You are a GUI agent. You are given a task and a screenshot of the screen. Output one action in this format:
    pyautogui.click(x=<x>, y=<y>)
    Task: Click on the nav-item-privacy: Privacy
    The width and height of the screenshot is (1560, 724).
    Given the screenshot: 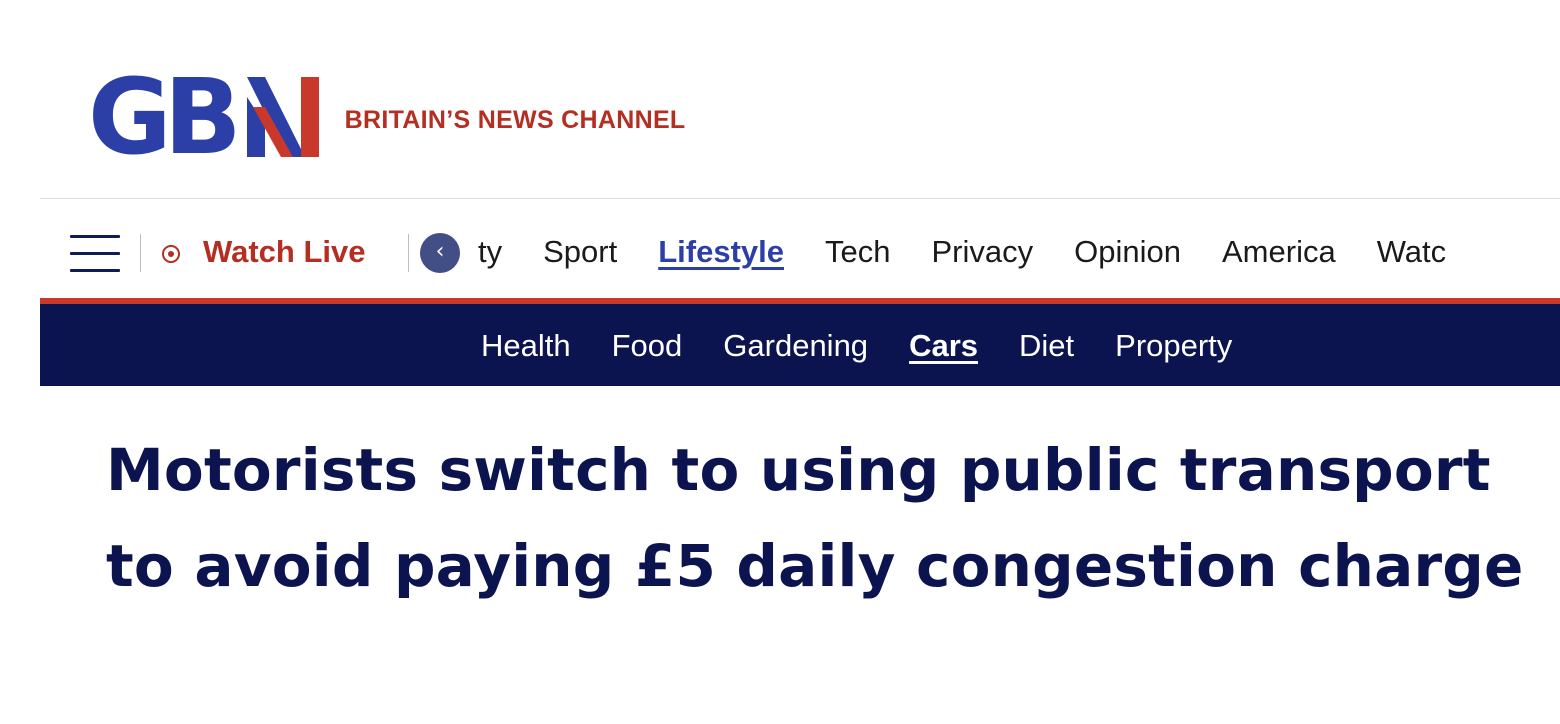 What is the action you would take?
    pyautogui.click(x=983, y=252)
    